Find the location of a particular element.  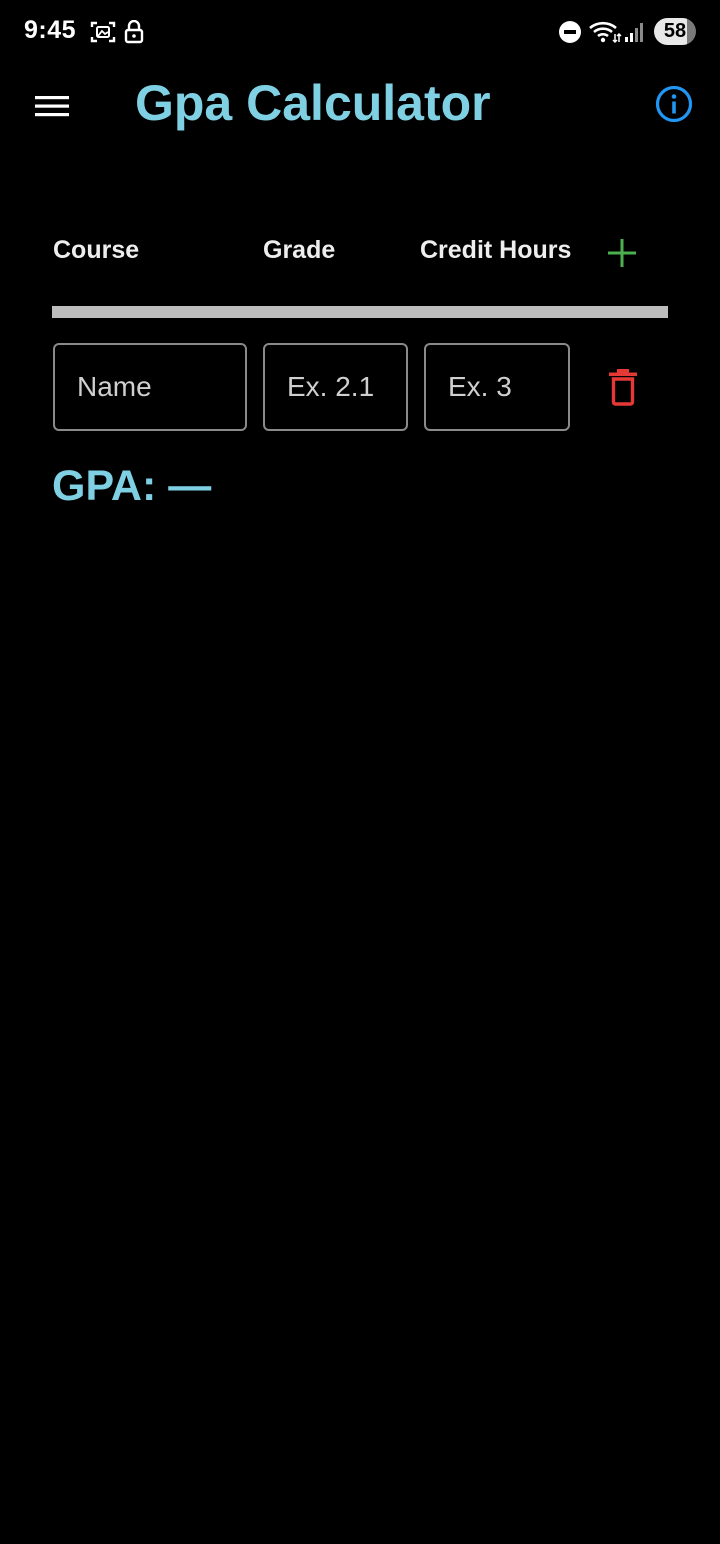

screenshot-icon is located at coordinates (103, 32).